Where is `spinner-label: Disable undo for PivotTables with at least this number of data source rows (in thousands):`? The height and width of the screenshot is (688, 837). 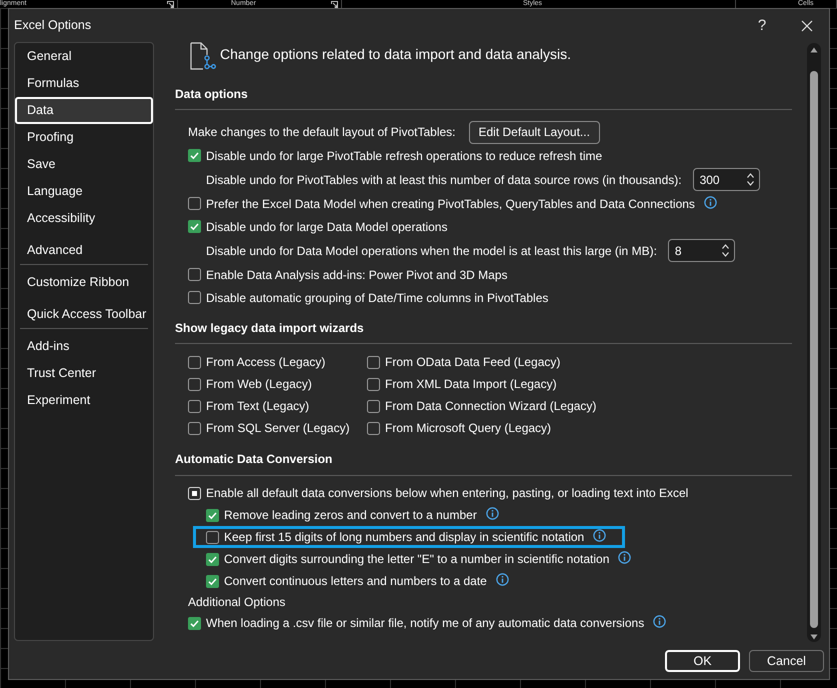 spinner-label: Disable undo for PivotTables with at least this number of data source rows (in thousands): is located at coordinates (444, 180).